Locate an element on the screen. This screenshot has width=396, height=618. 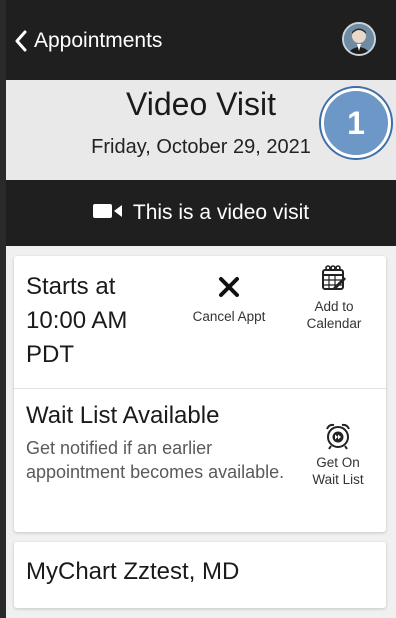
card-divider is located at coordinates (200, 388).